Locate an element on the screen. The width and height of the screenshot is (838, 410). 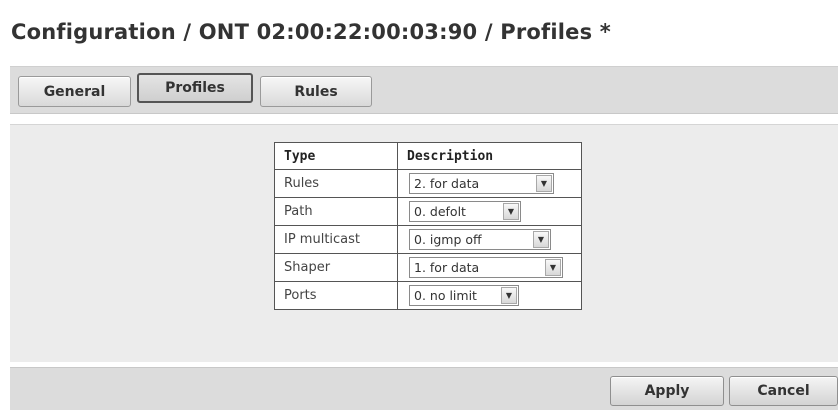
tab-bar: General Profiles Rules is located at coordinates (424, 90).